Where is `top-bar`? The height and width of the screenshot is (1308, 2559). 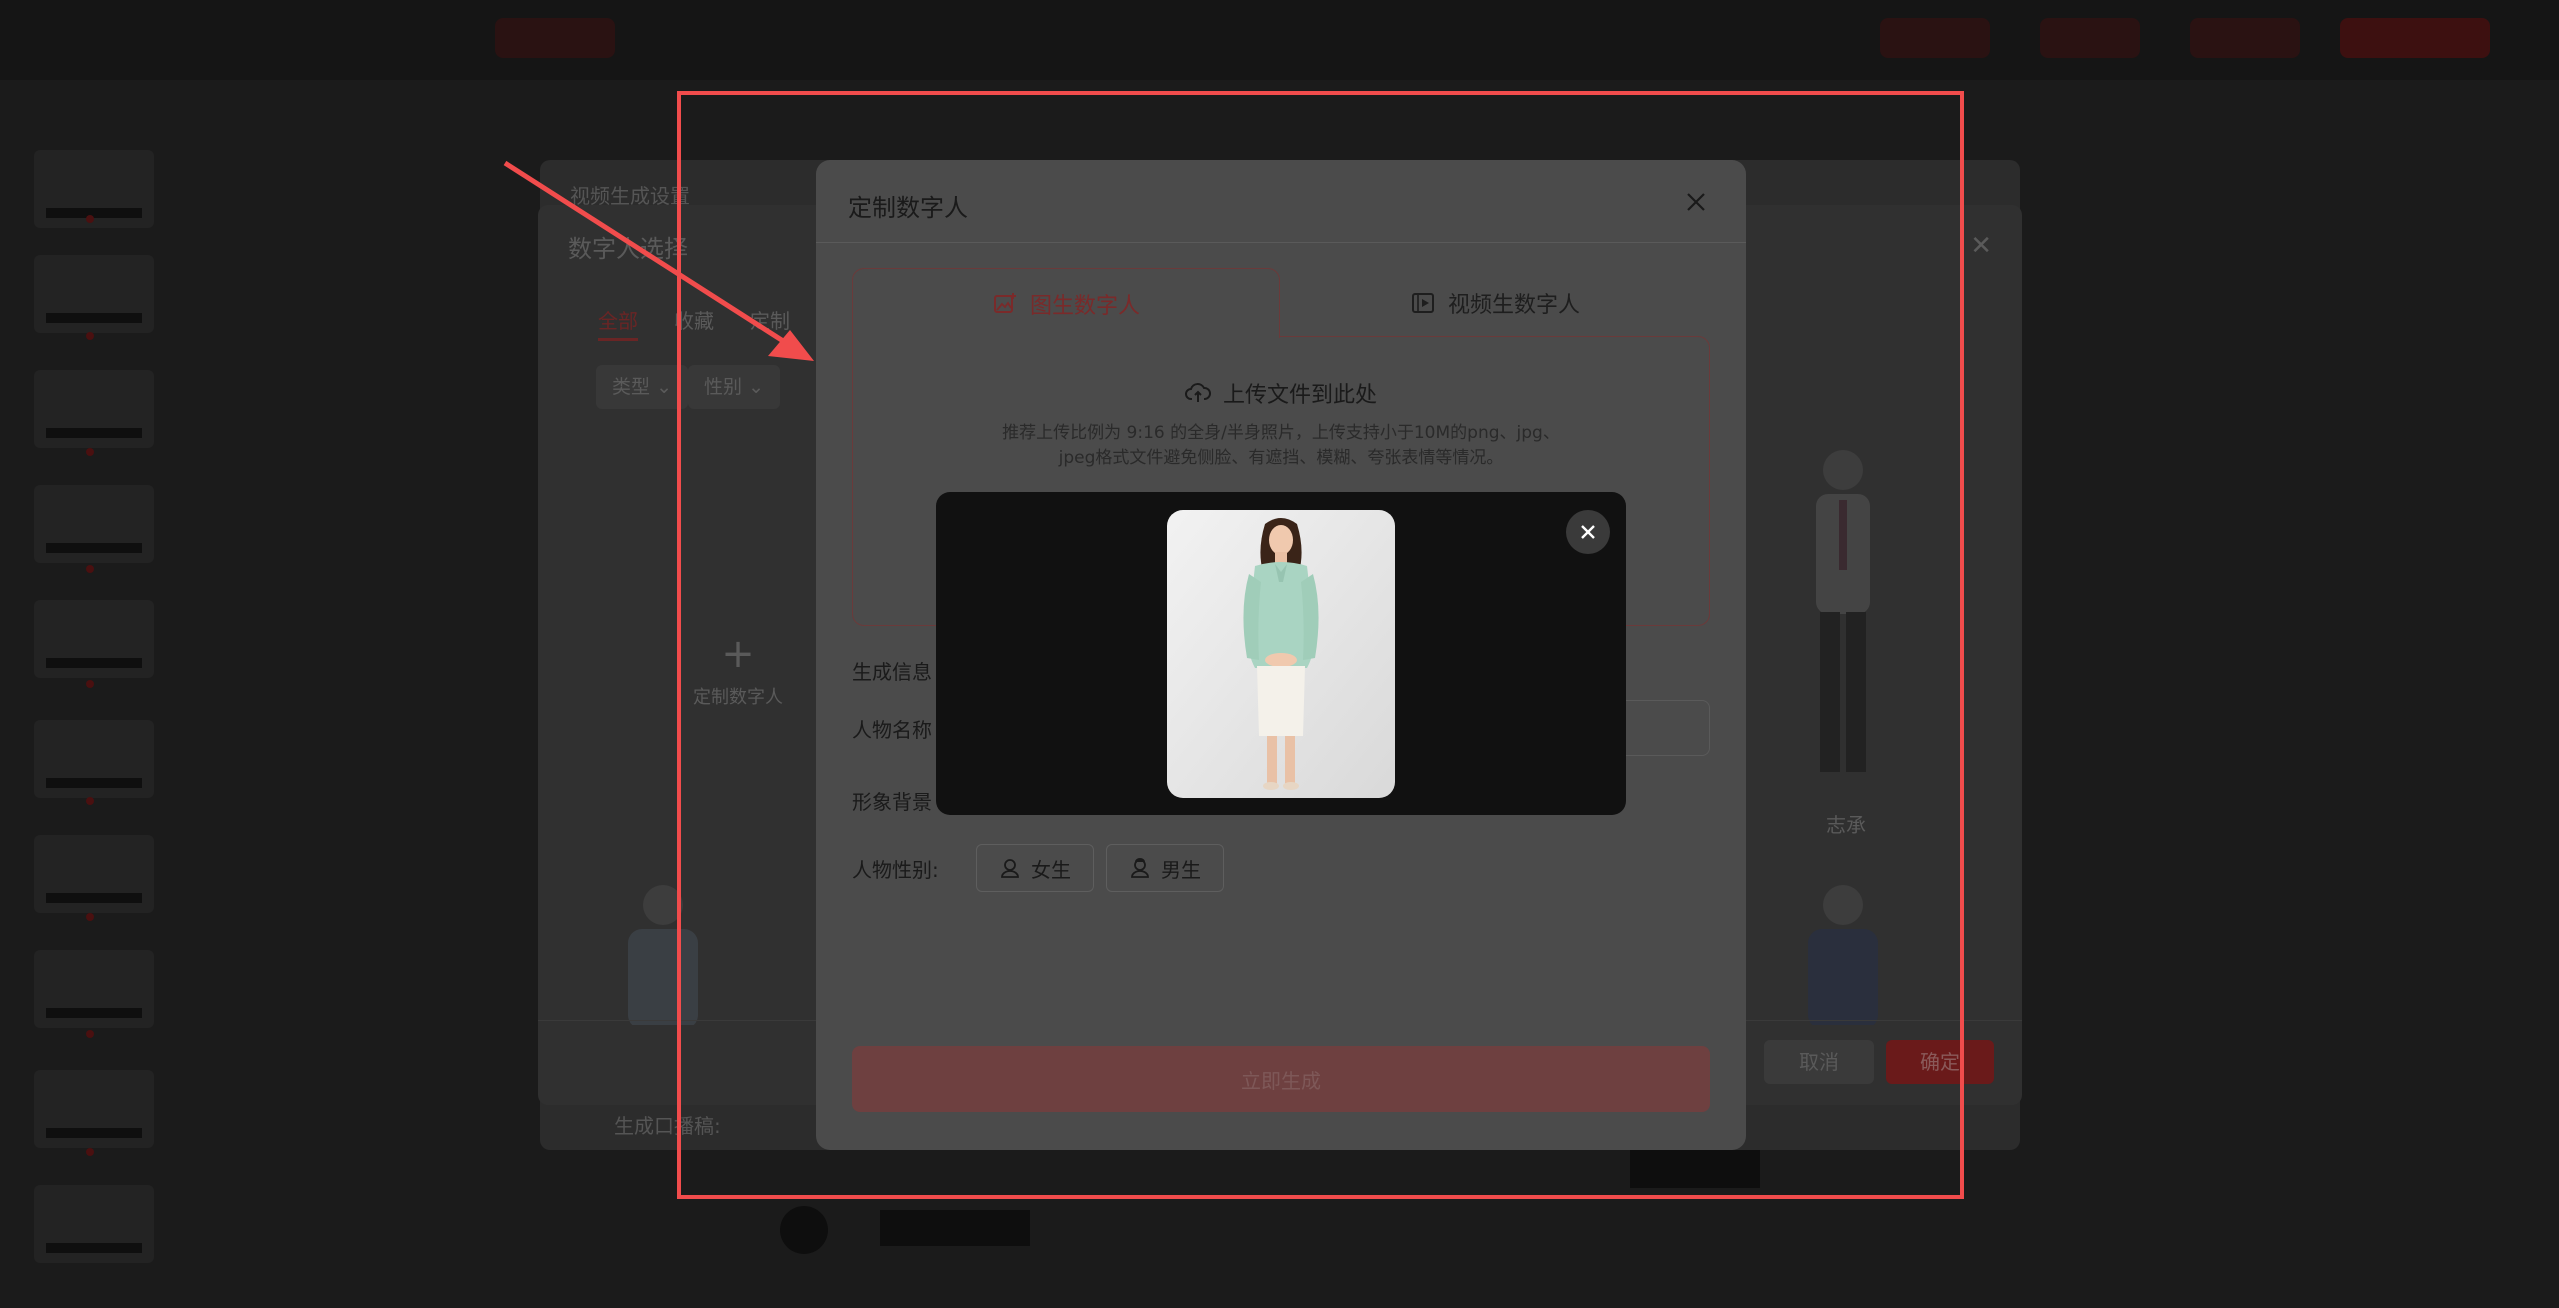 top-bar is located at coordinates (1279, 40).